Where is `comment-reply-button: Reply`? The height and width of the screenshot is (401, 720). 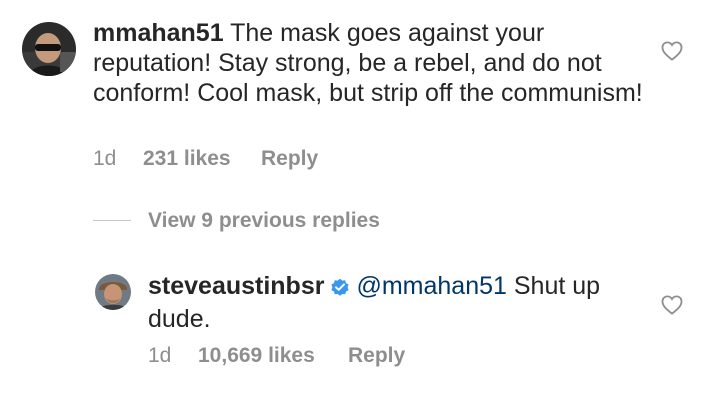 comment-reply-button: Reply is located at coordinates (289, 159).